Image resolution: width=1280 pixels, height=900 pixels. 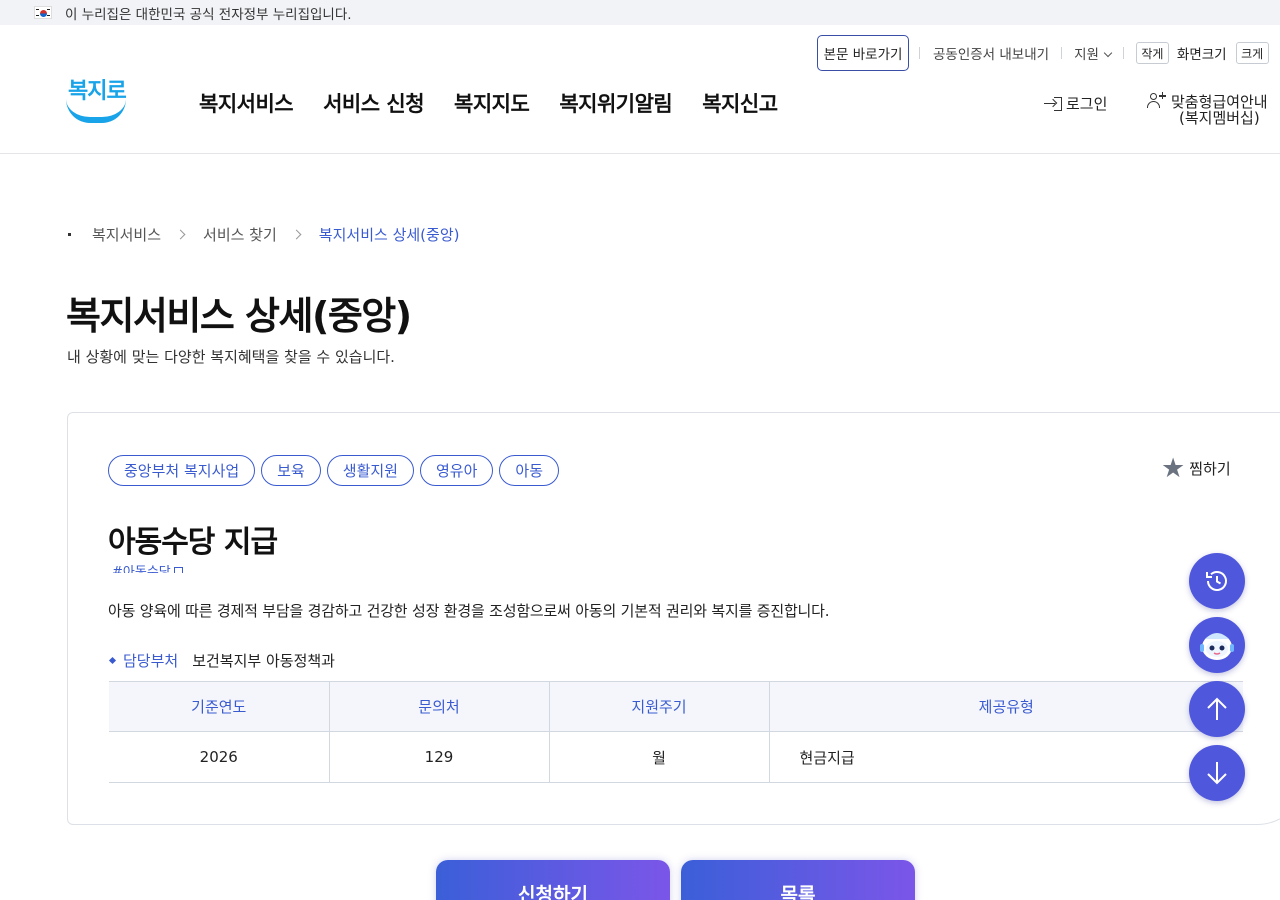 I want to click on table-header: 제공유형, so click(x=1005, y=706).